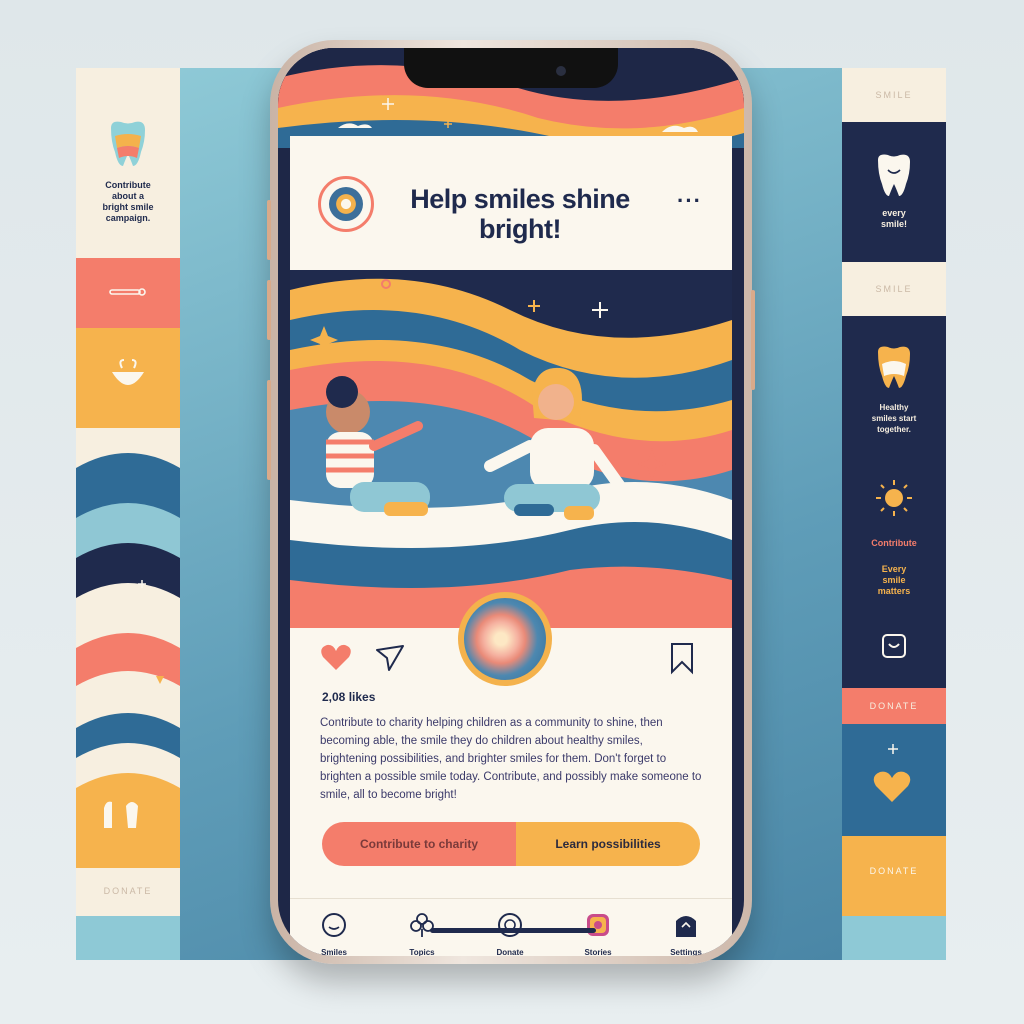  I want to click on phone-notch, so click(511, 68).